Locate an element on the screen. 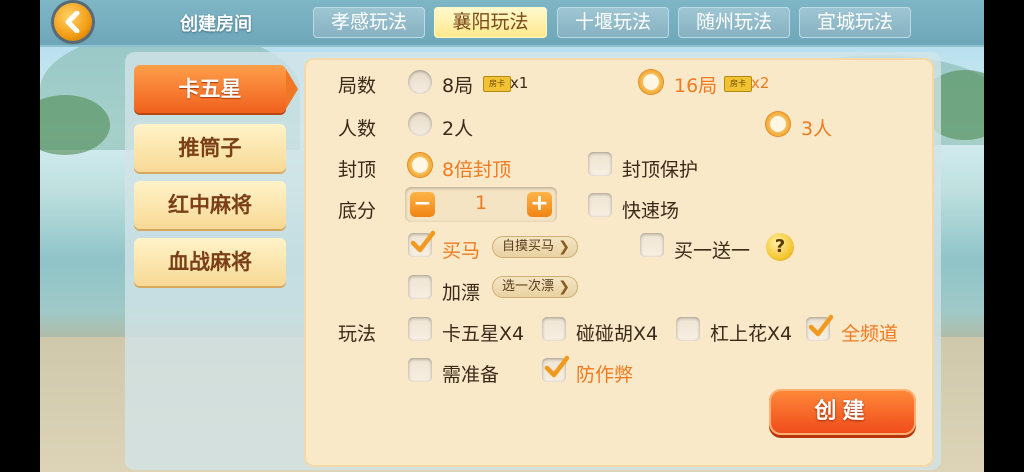 The image size is (1024, 472). rule-all-channel-label: 全频道 is located at coordinates (870, 334).